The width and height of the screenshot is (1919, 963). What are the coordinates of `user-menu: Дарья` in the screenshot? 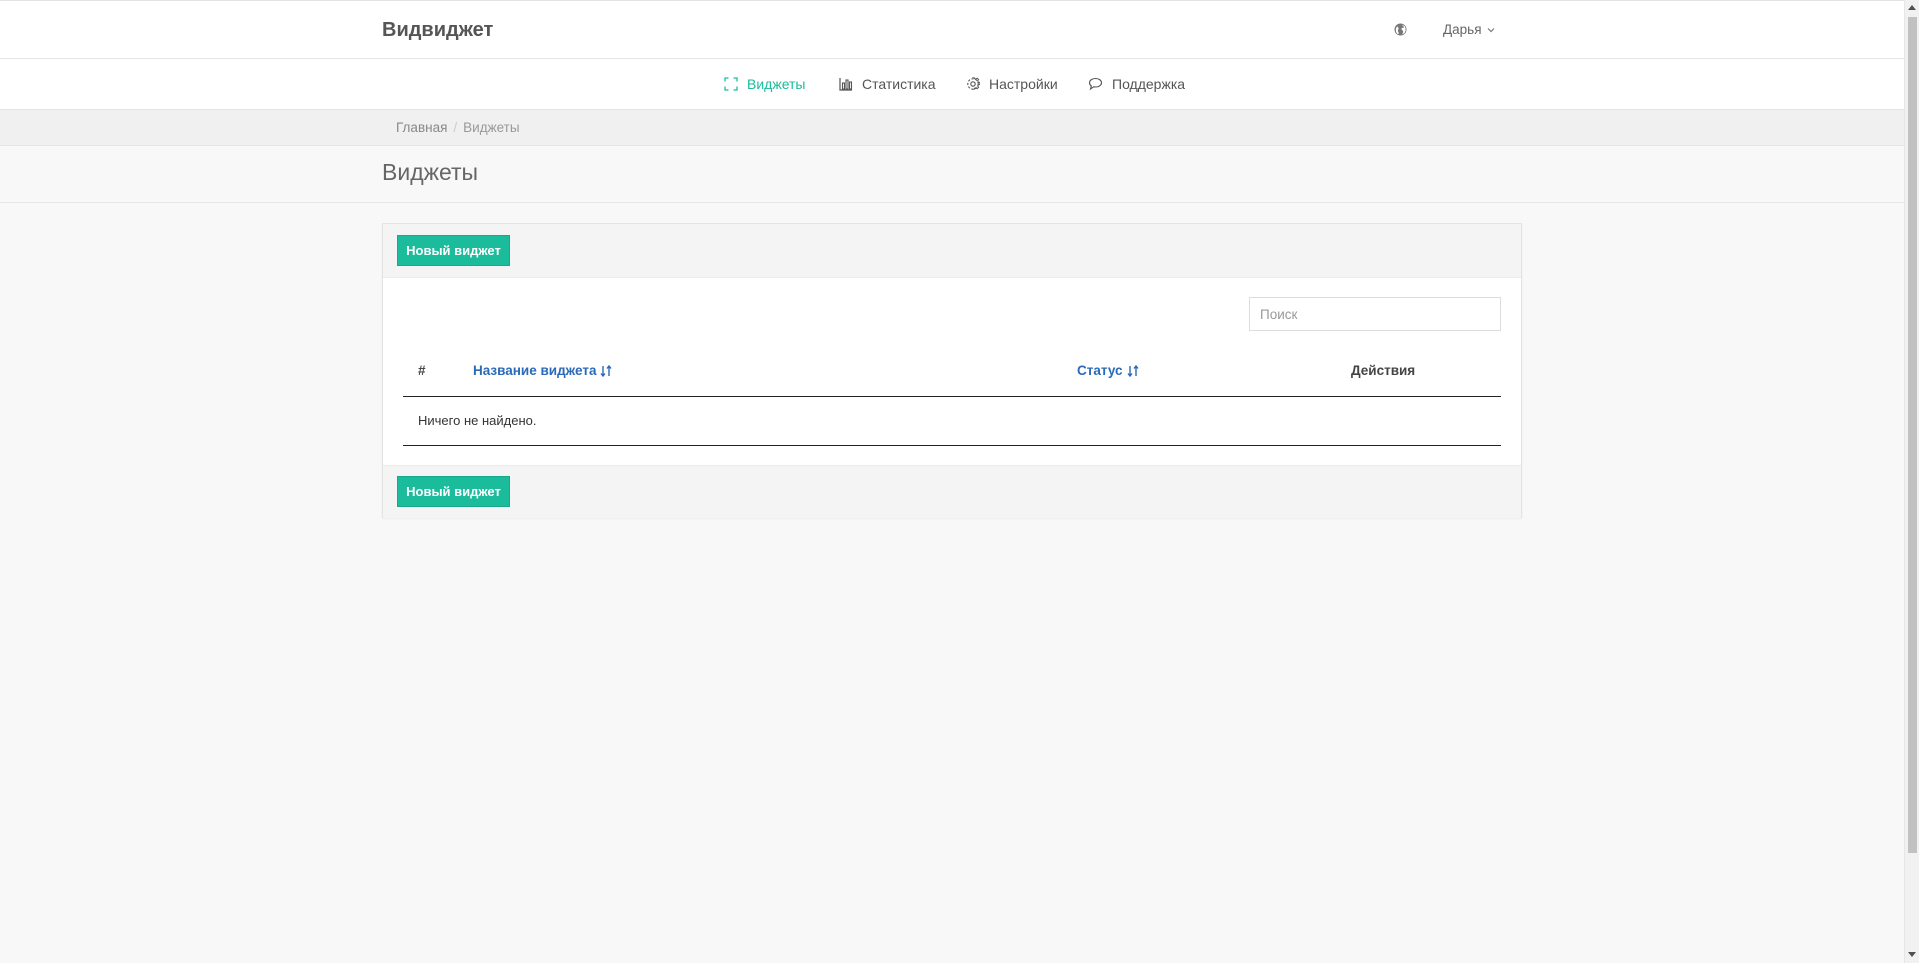 It's located at (1469, 29).